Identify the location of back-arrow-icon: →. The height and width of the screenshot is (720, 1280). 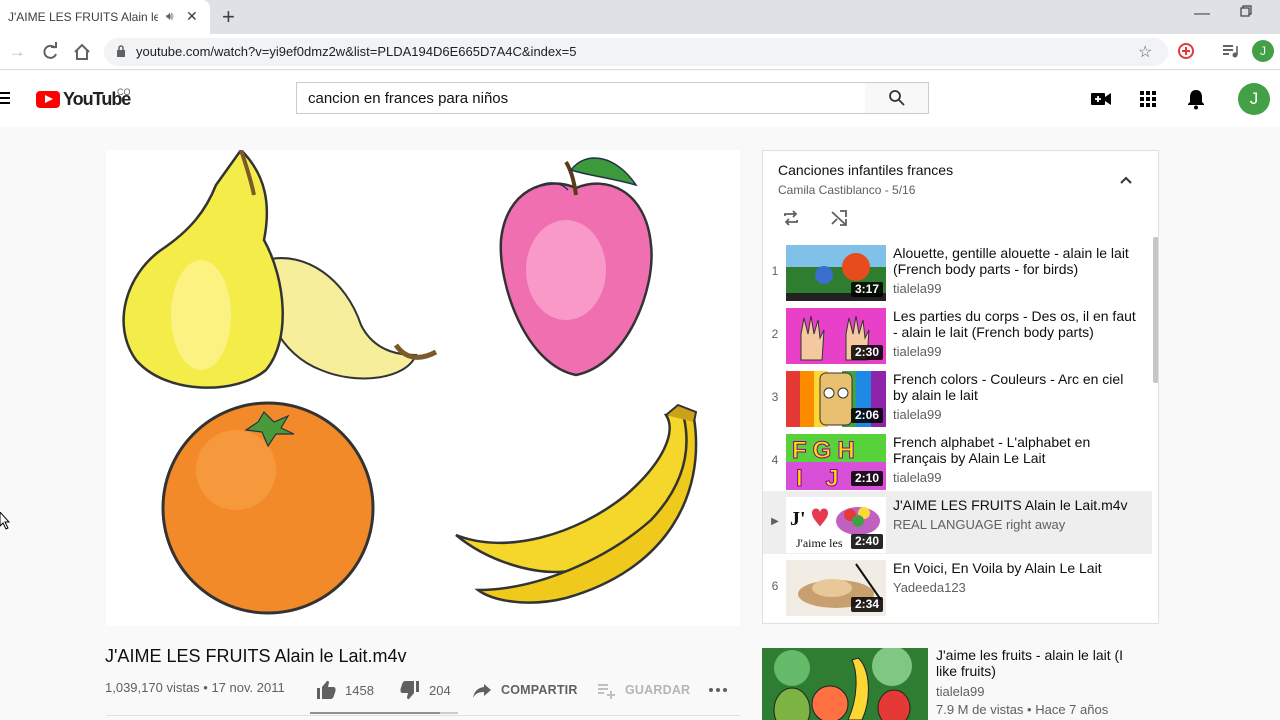
(17, 52).